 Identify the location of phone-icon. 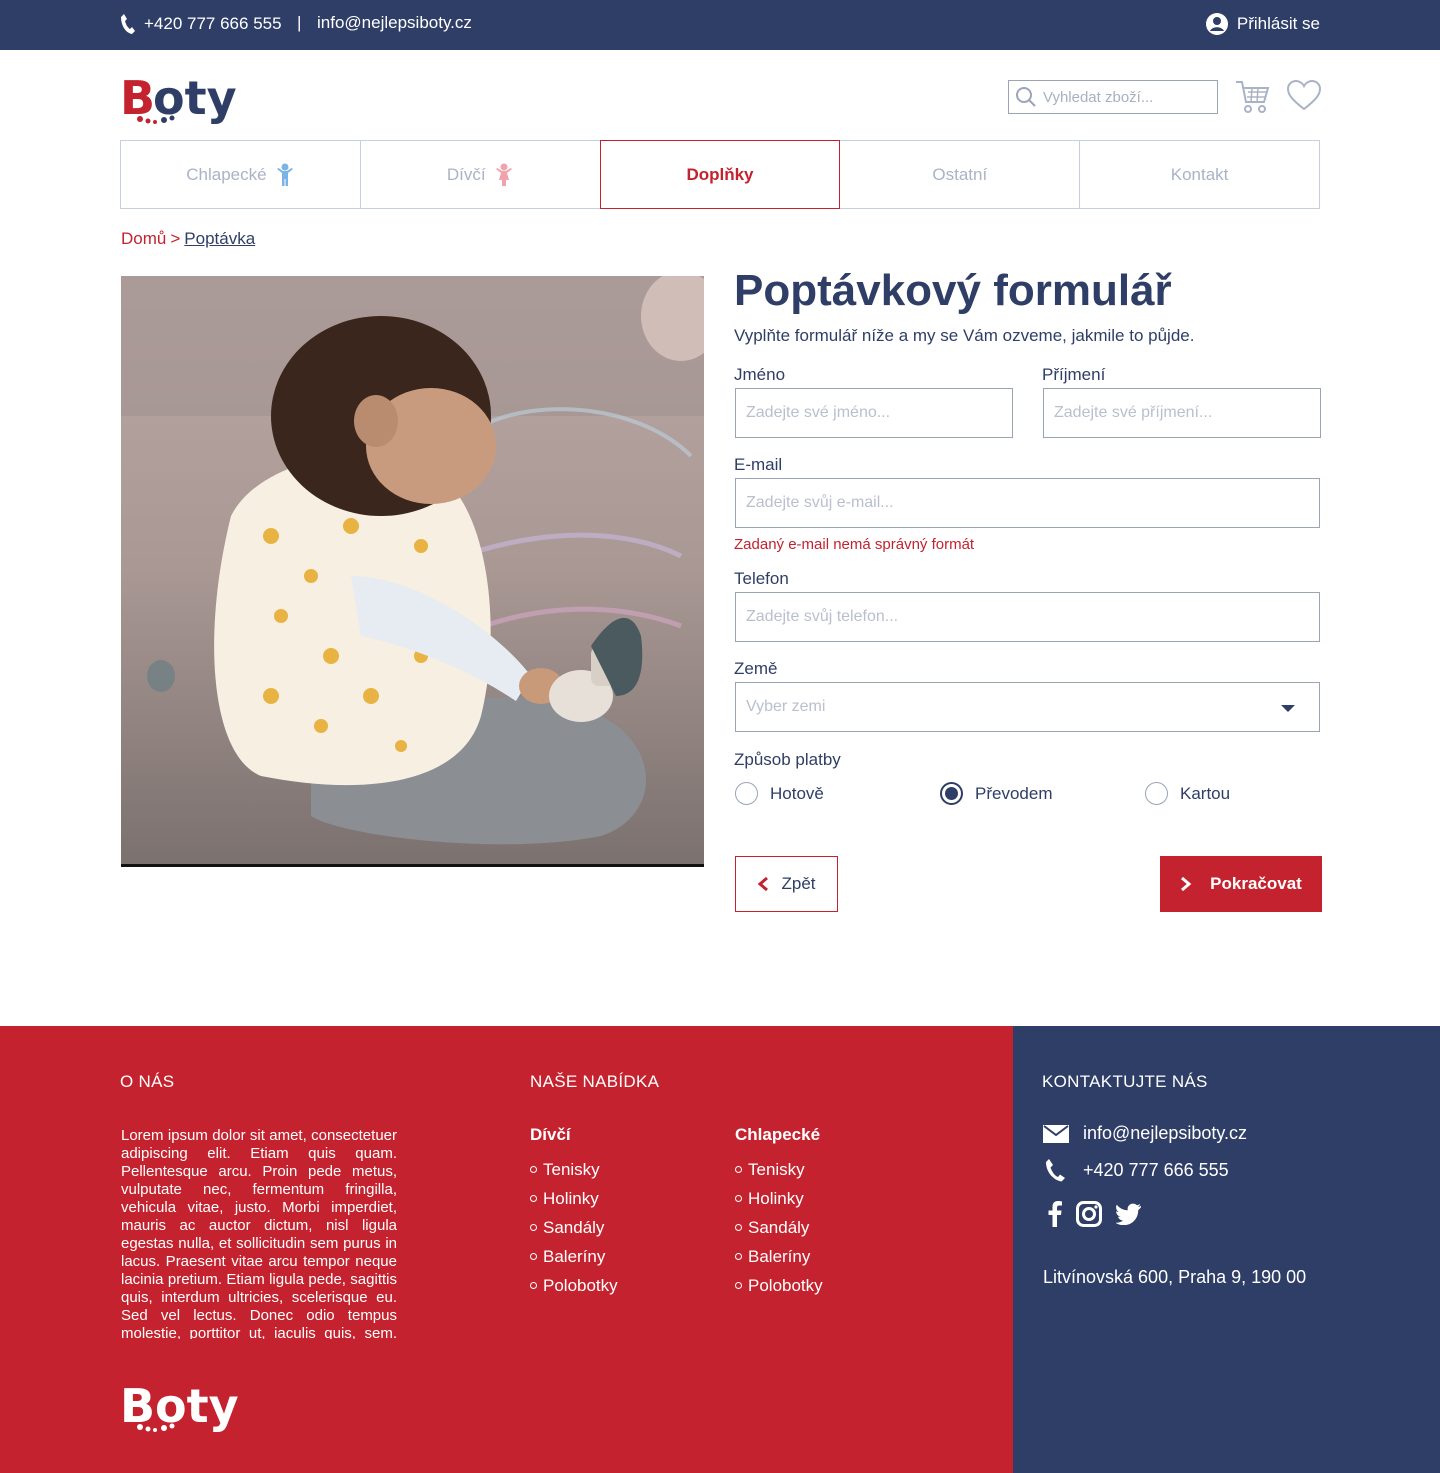
(128, 24).